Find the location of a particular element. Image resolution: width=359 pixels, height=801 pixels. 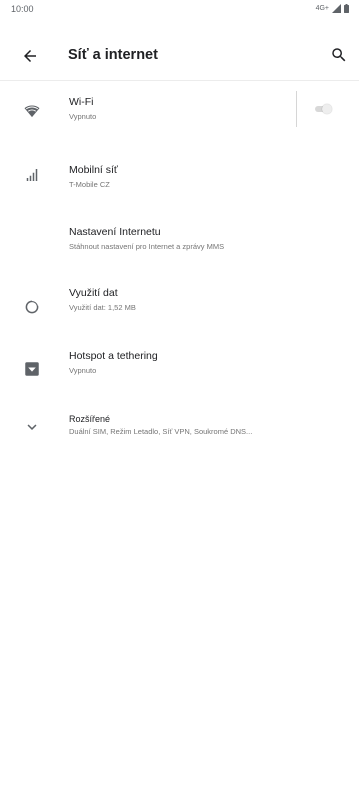

arrow-back-icon is located at coordinates (30, 56).